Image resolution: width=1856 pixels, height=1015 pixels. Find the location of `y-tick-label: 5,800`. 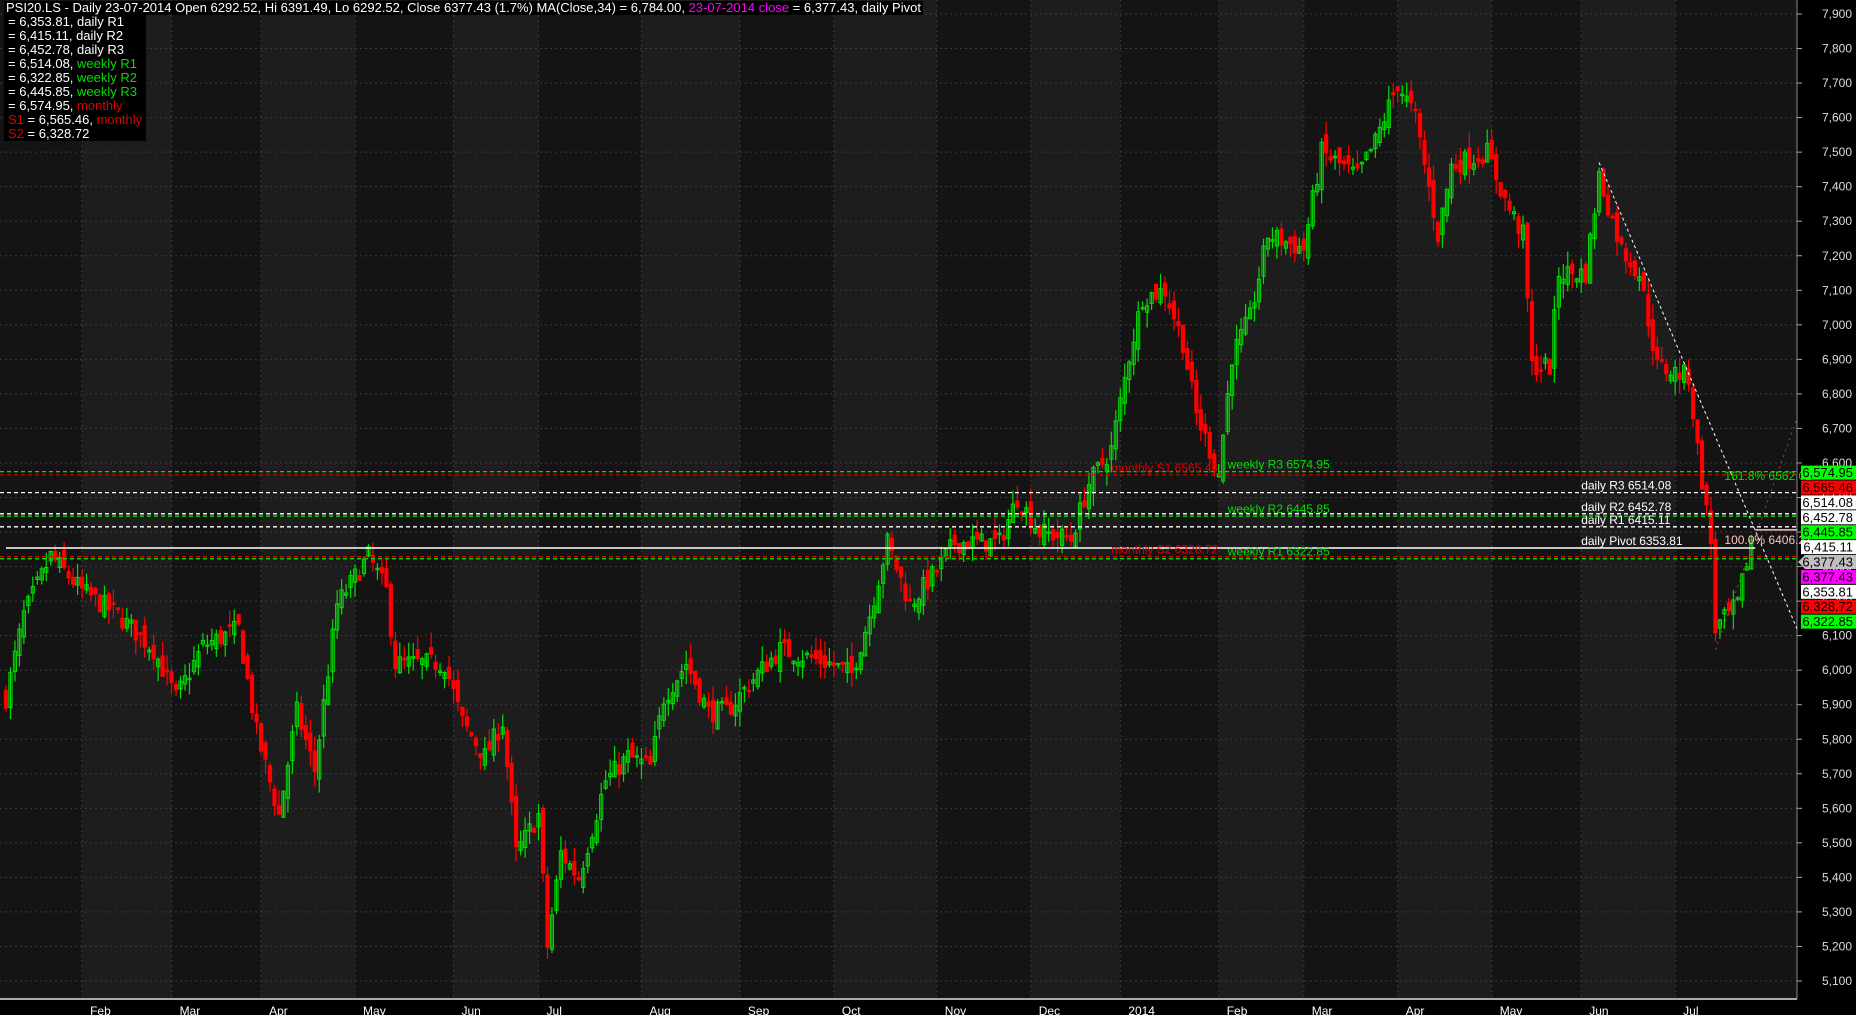

y-tick-label: 5,800 is located at coordinates (1837, 739).